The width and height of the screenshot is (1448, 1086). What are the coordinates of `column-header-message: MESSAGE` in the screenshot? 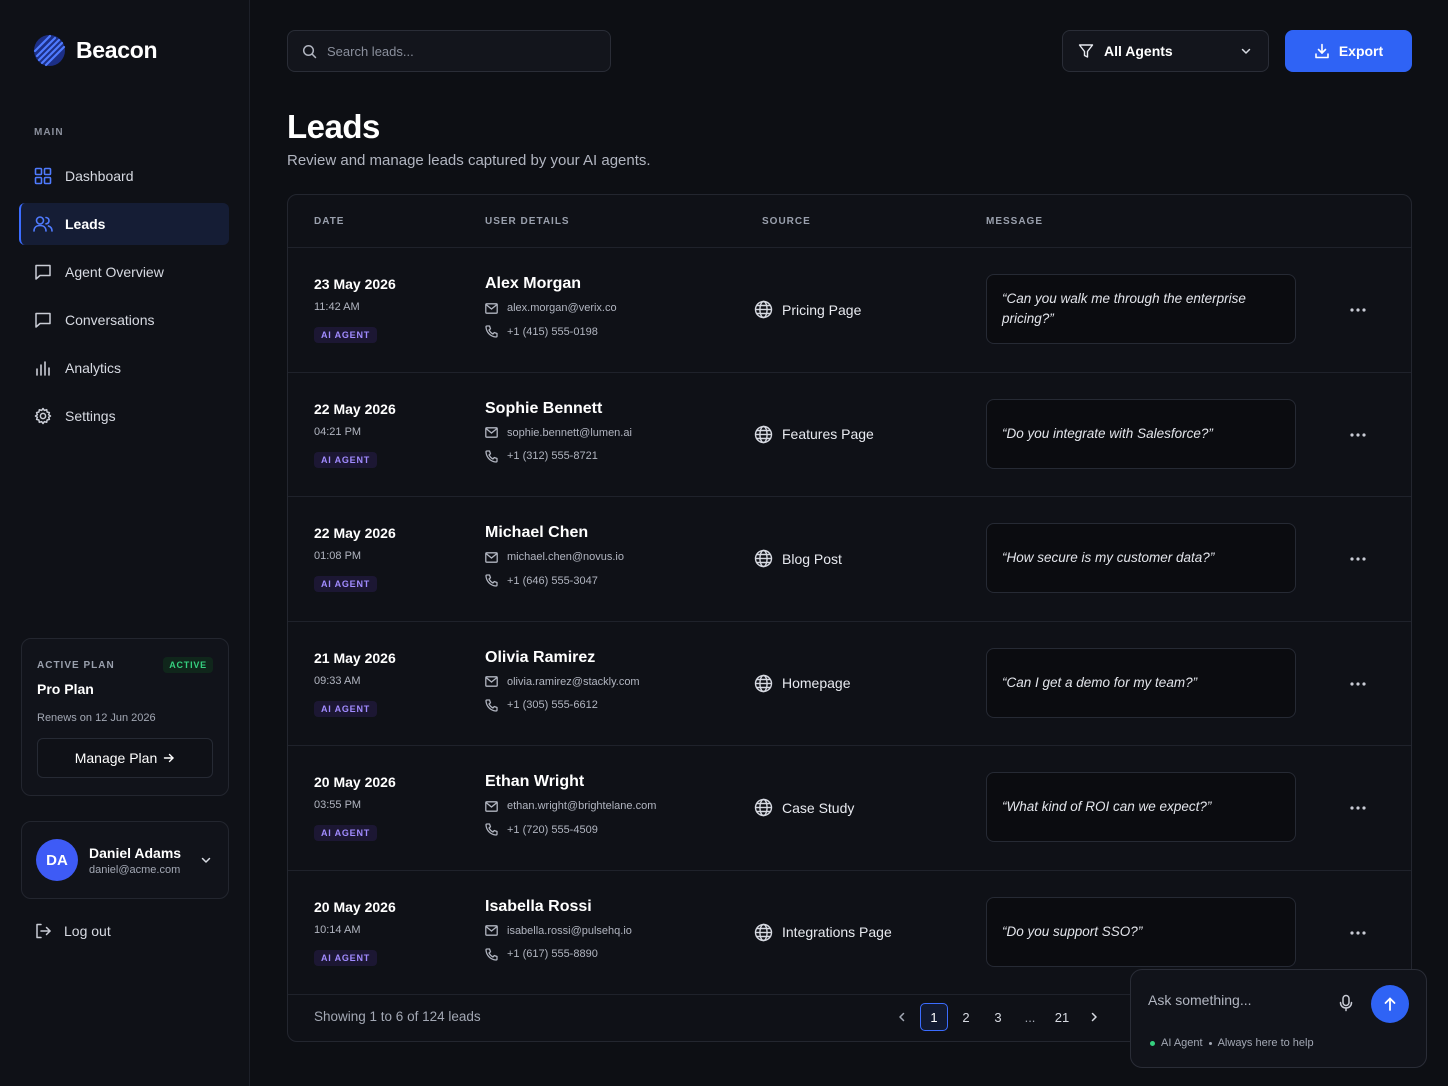 It's located at (1014, 221).